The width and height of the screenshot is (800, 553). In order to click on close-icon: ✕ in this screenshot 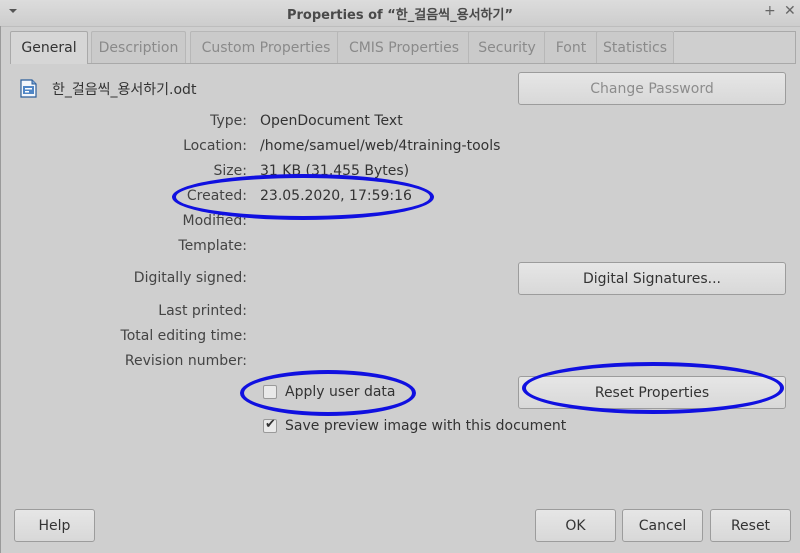, I will do `click(790, 11)`.